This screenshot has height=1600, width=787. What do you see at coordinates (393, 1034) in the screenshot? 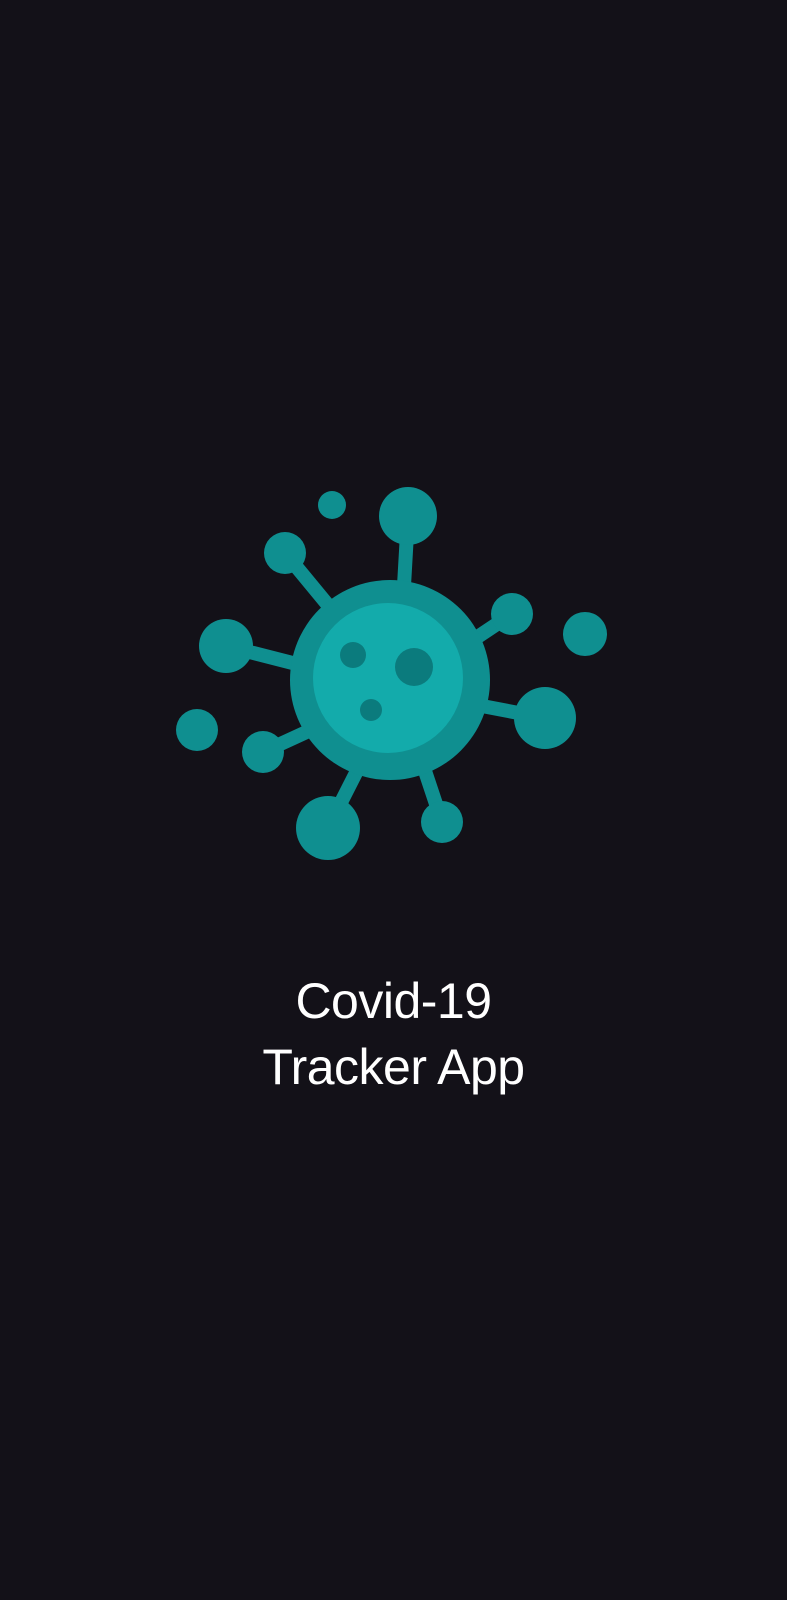
I see `app-title: Covid-19 Tracker App` at bounding box center [393, 1034].